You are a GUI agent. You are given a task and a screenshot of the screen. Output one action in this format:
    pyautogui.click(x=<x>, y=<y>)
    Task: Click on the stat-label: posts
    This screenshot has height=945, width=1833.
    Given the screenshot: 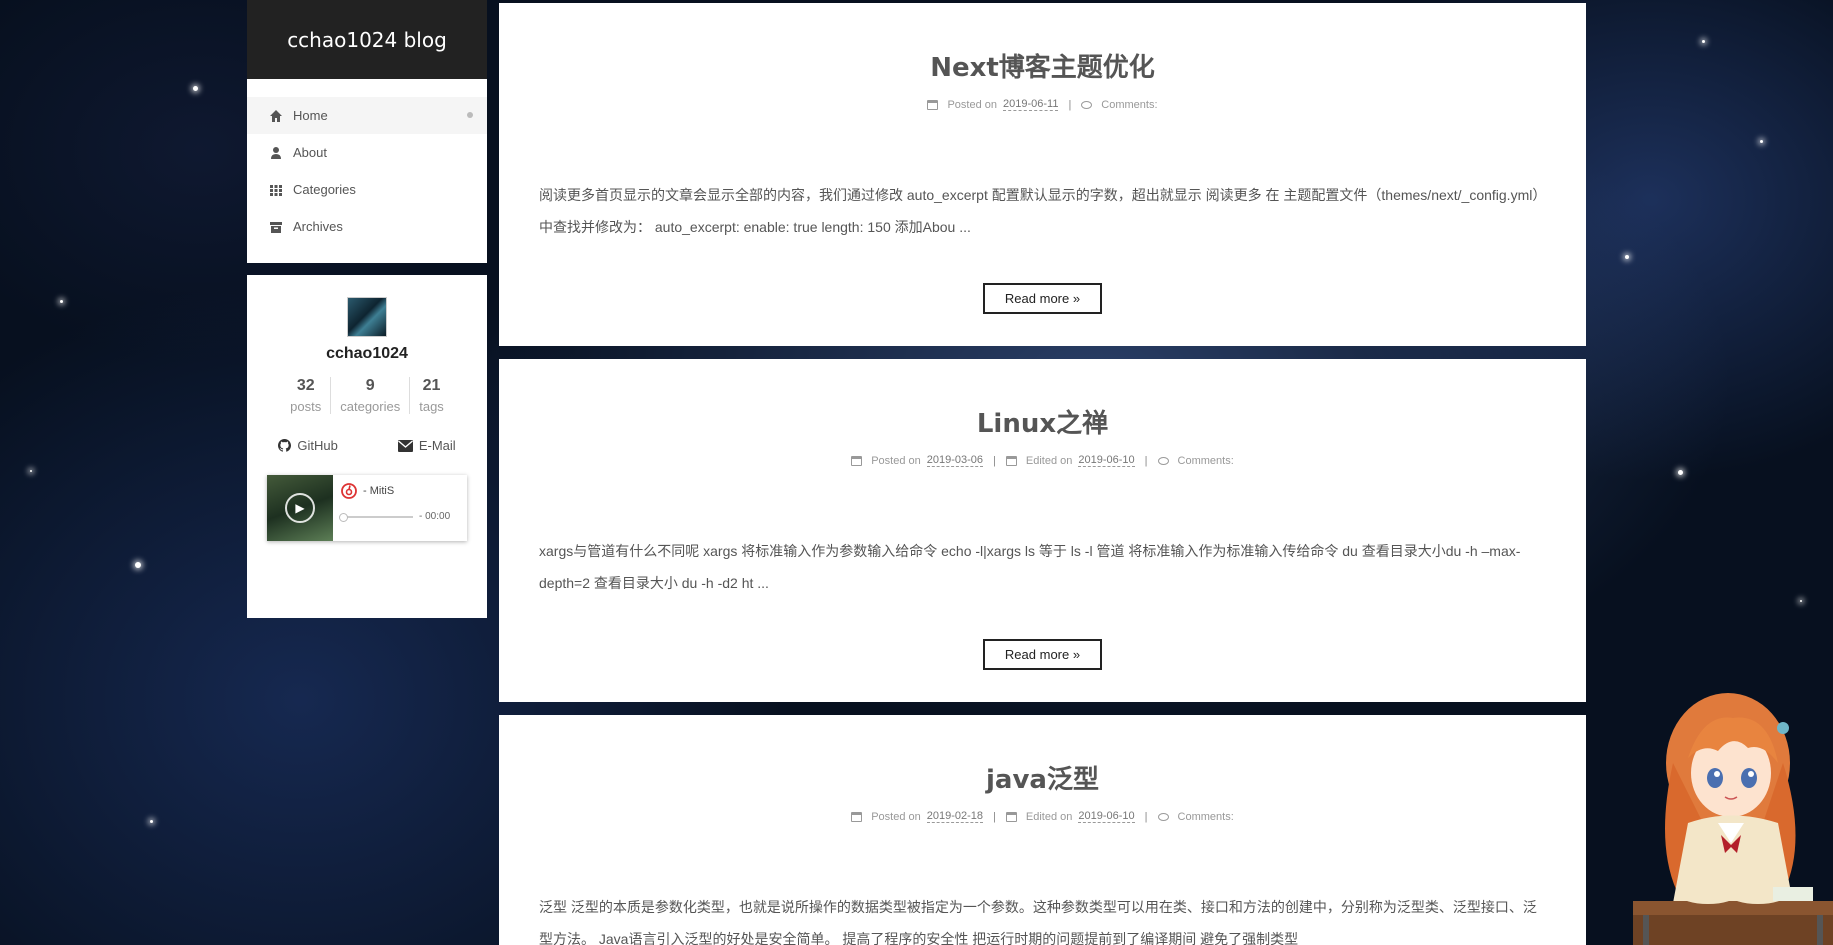 What is the action you would take?
    pyautogui.click(x=306, y=406)
    